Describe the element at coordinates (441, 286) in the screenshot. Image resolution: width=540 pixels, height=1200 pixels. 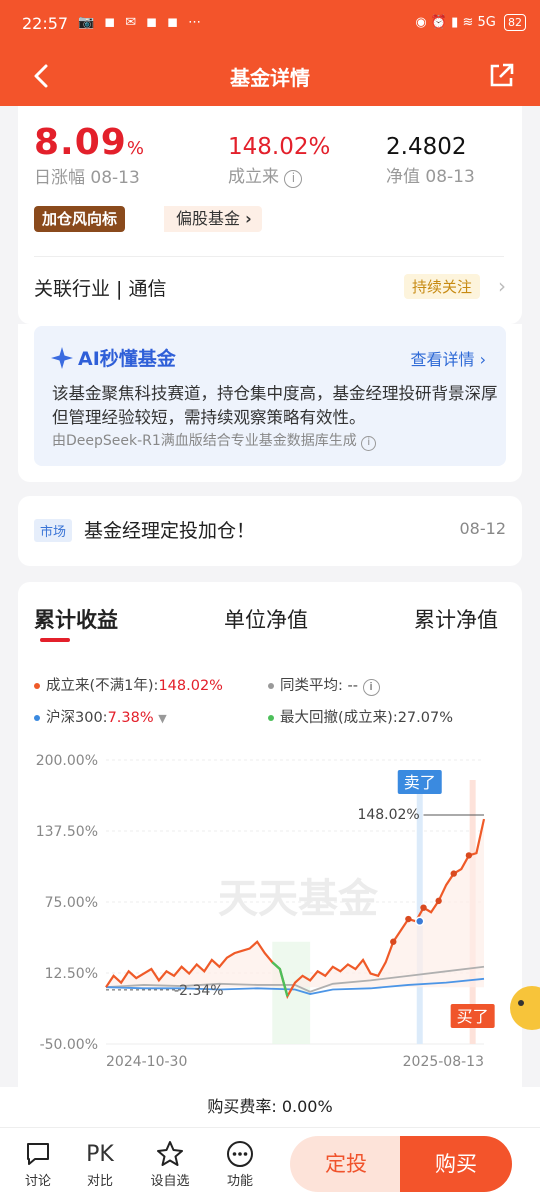
I see `follow-badge: 持续关注` at that location.